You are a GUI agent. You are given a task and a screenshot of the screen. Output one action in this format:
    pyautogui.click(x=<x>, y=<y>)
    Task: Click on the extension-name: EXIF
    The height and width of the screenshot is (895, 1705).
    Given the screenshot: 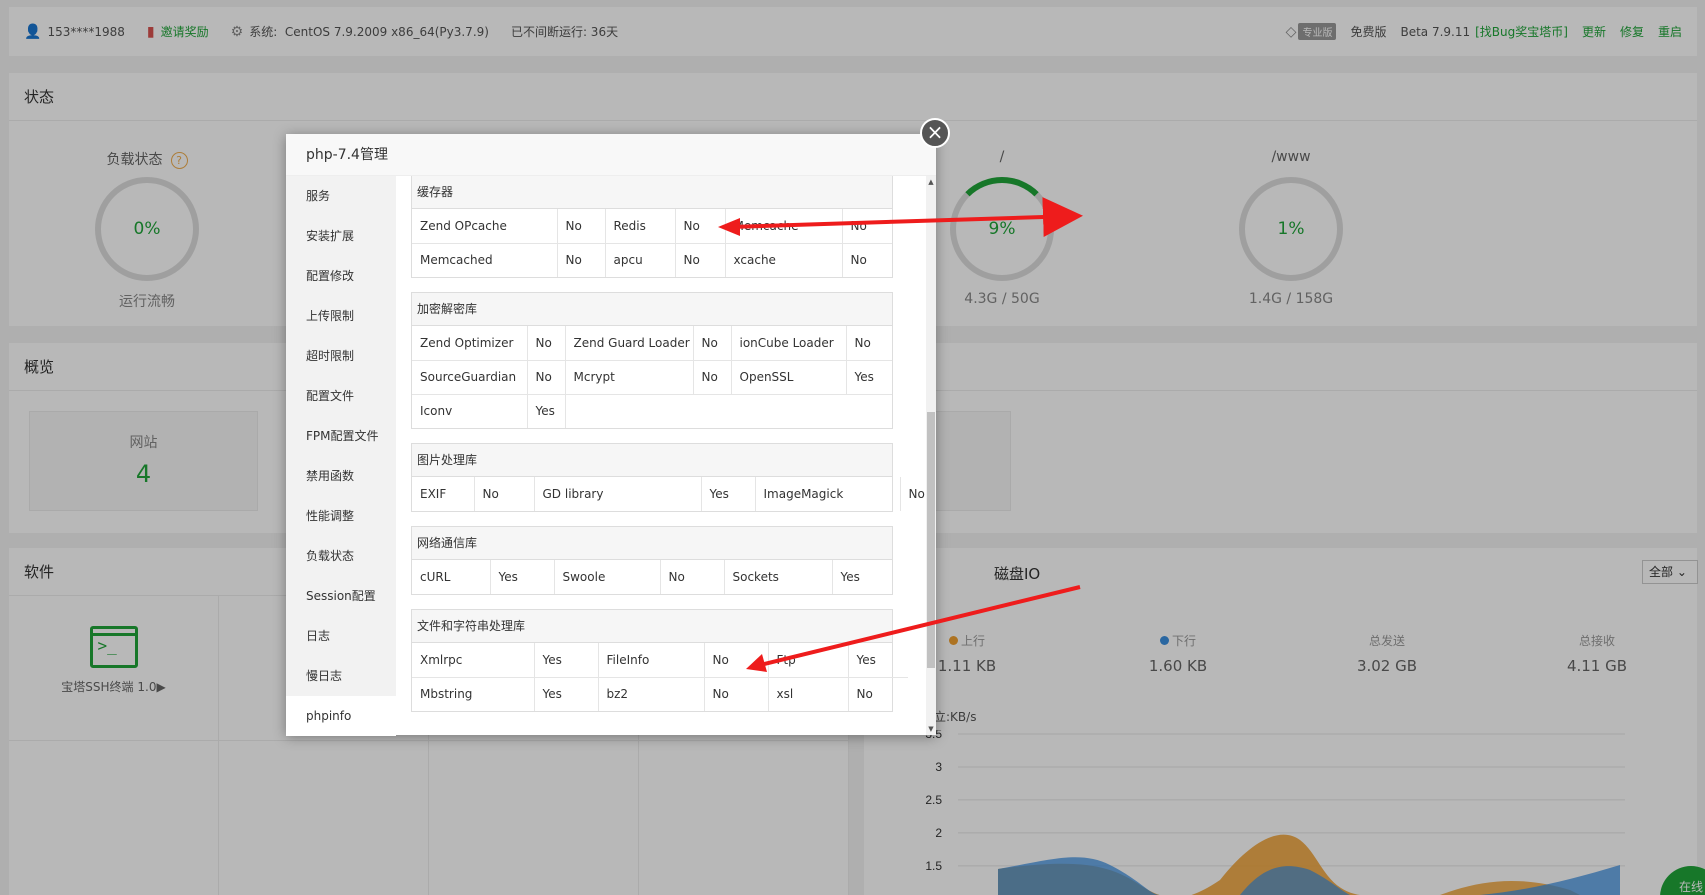 What is the action you would take?
    pyautogui.click(x=443, y=494)
    